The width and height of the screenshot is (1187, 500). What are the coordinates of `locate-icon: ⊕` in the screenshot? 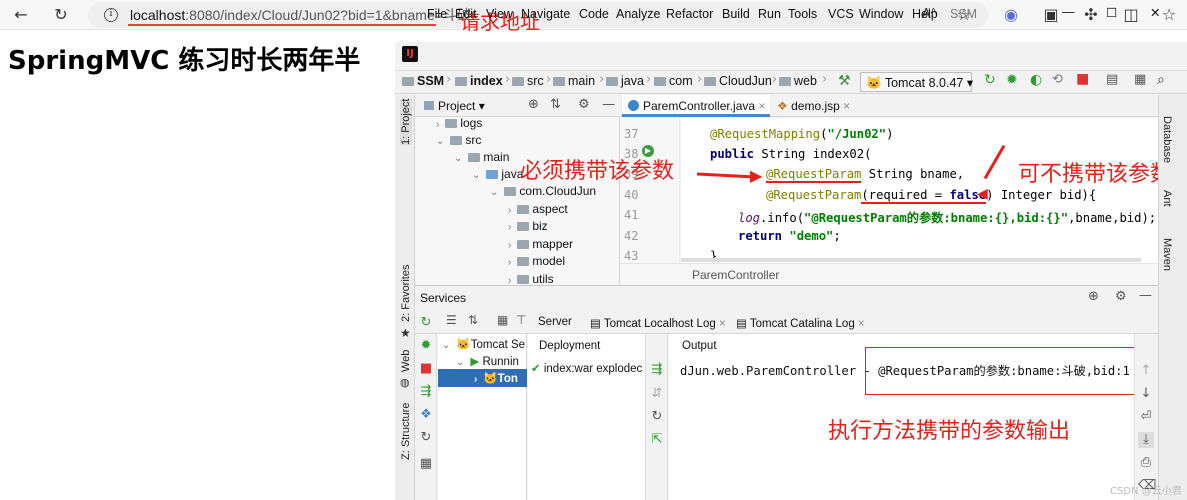 It's located at (533, 104).